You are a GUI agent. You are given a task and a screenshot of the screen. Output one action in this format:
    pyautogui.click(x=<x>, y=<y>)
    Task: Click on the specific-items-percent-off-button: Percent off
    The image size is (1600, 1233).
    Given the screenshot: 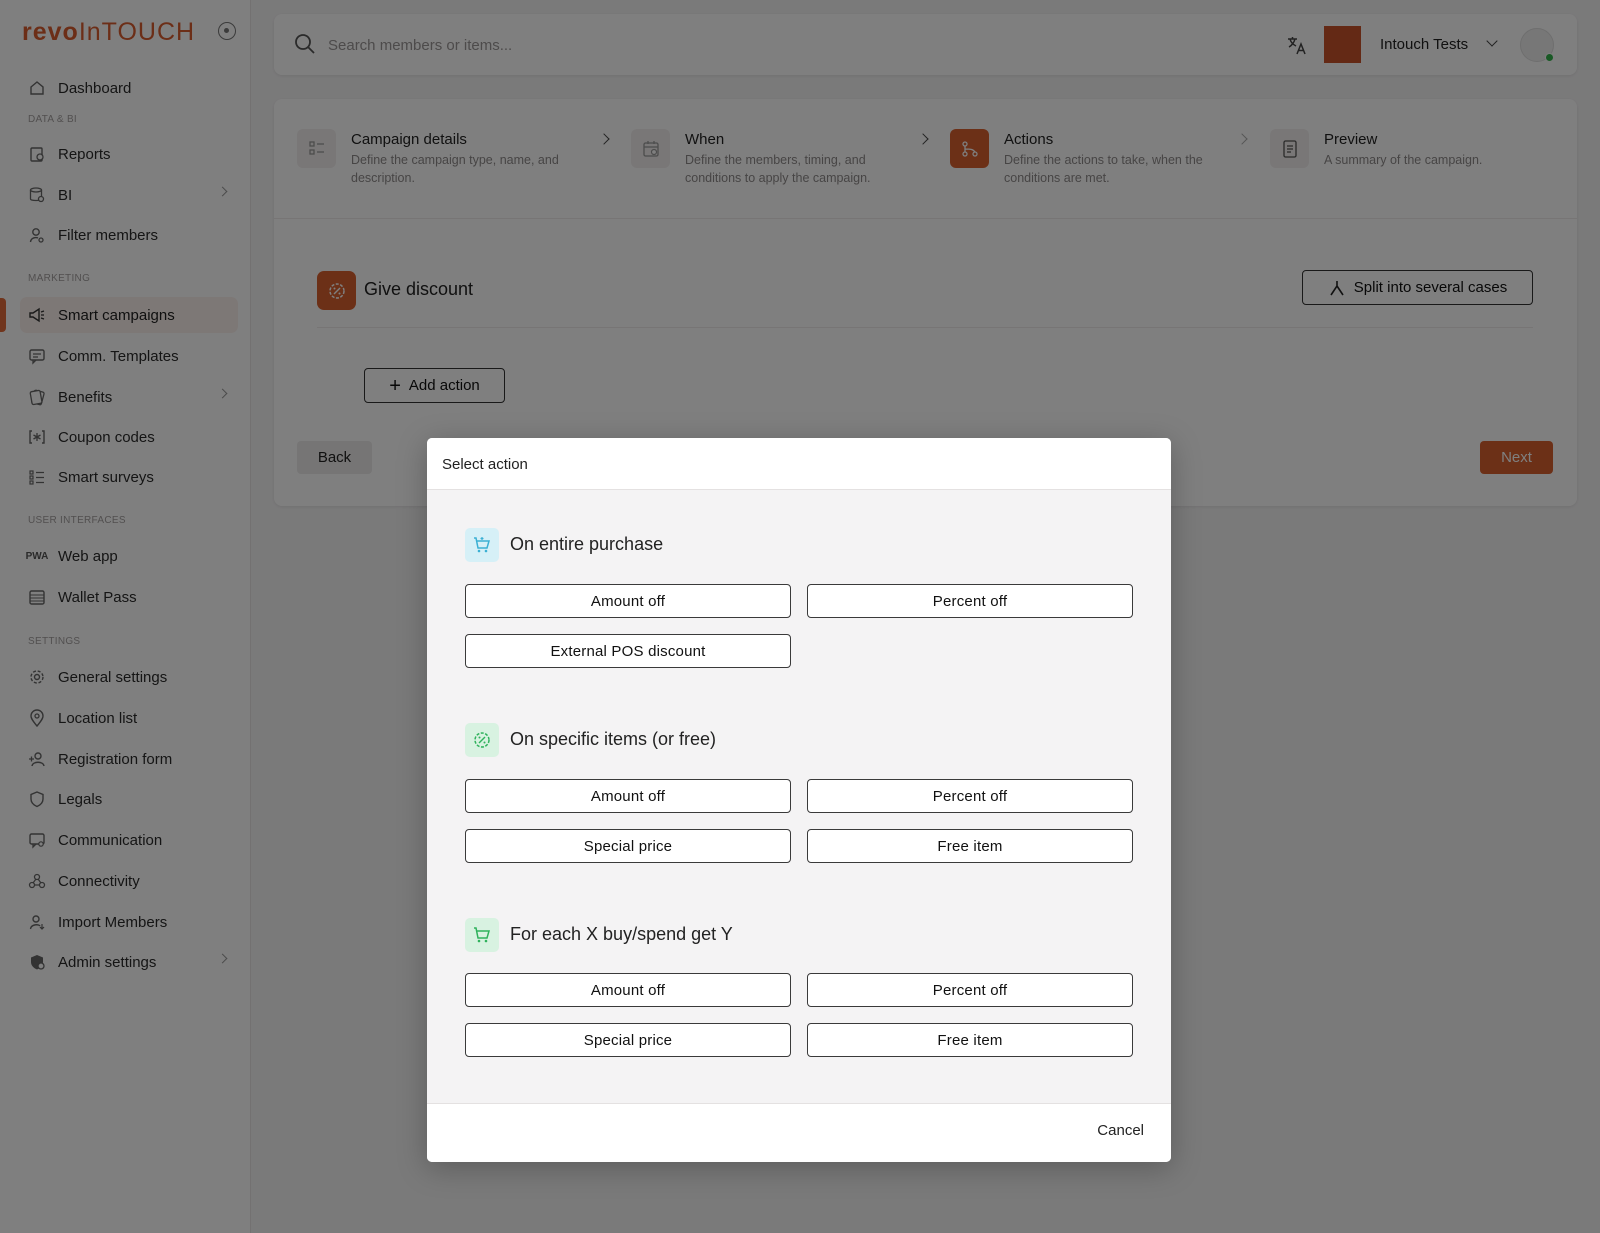 What is the action you would take?
    pyautogui.click(x=970, y=796)
    